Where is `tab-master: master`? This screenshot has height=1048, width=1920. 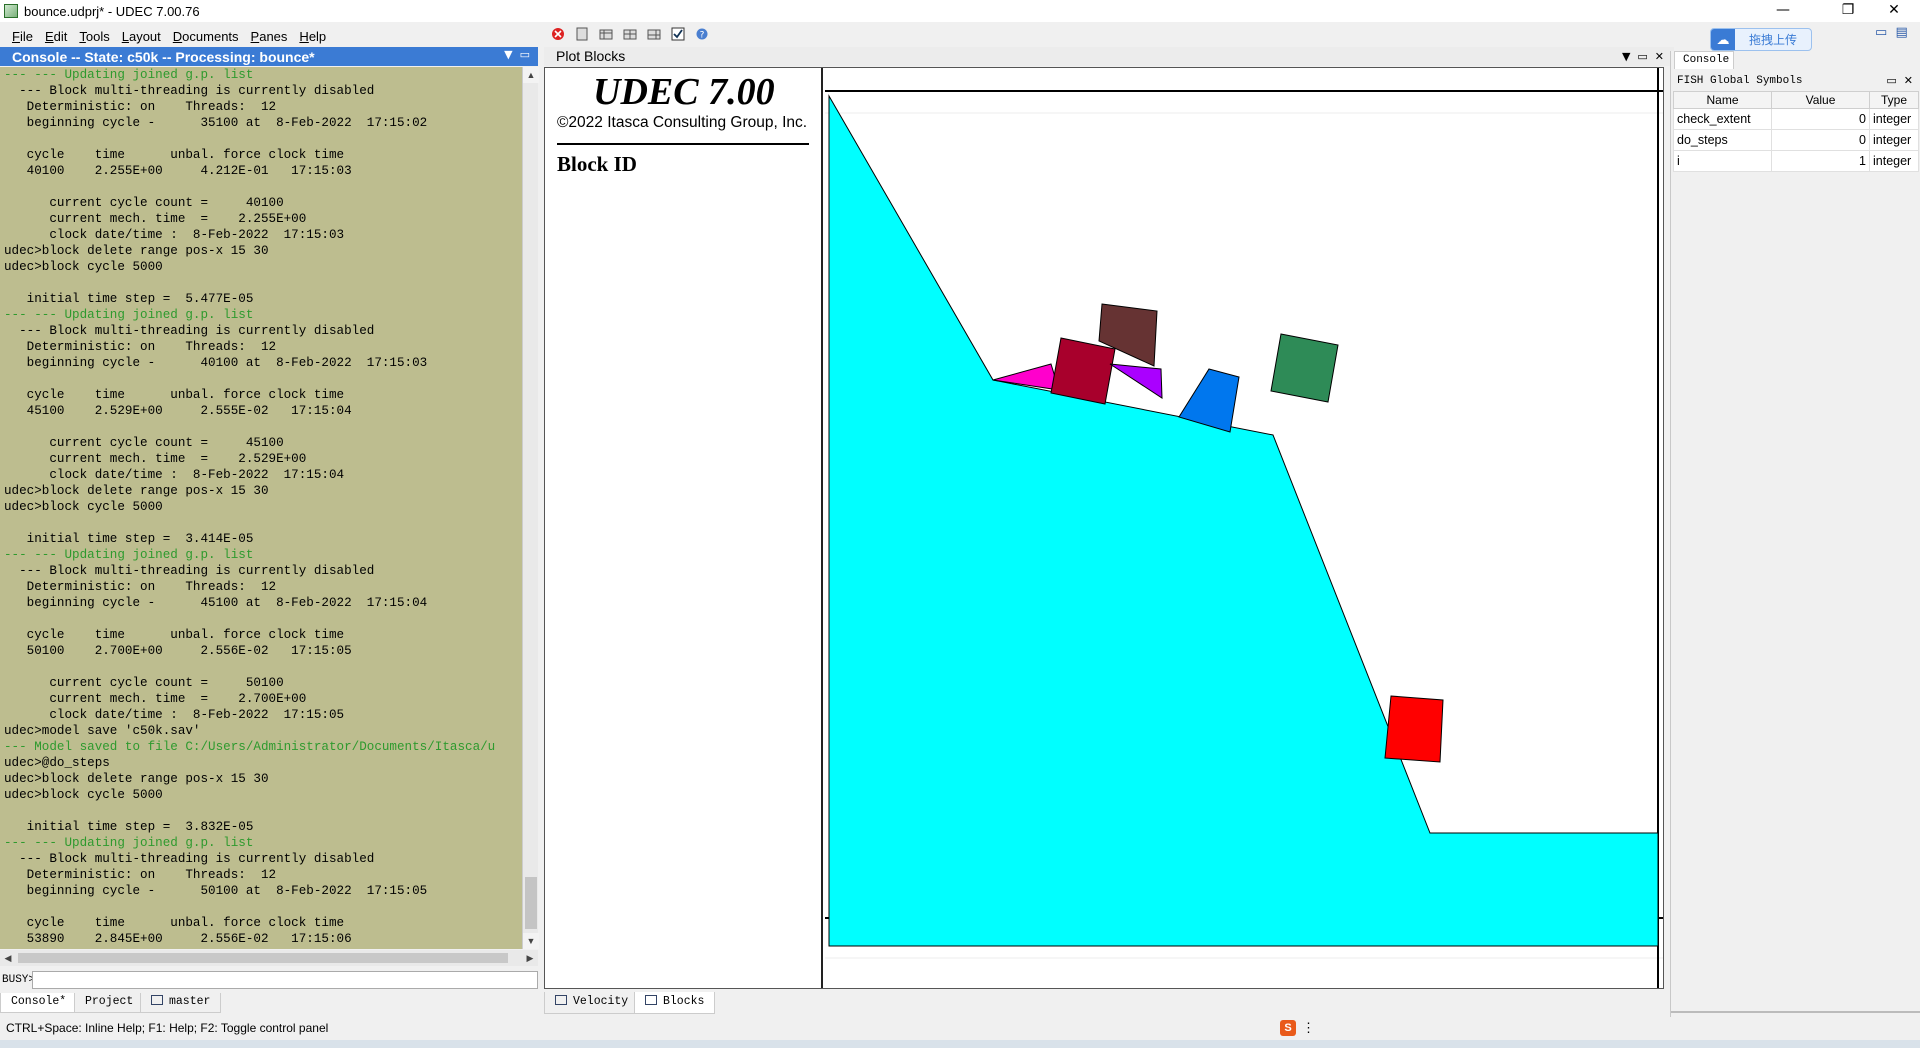 tab-master: master is located at coordinates (181, 1003).